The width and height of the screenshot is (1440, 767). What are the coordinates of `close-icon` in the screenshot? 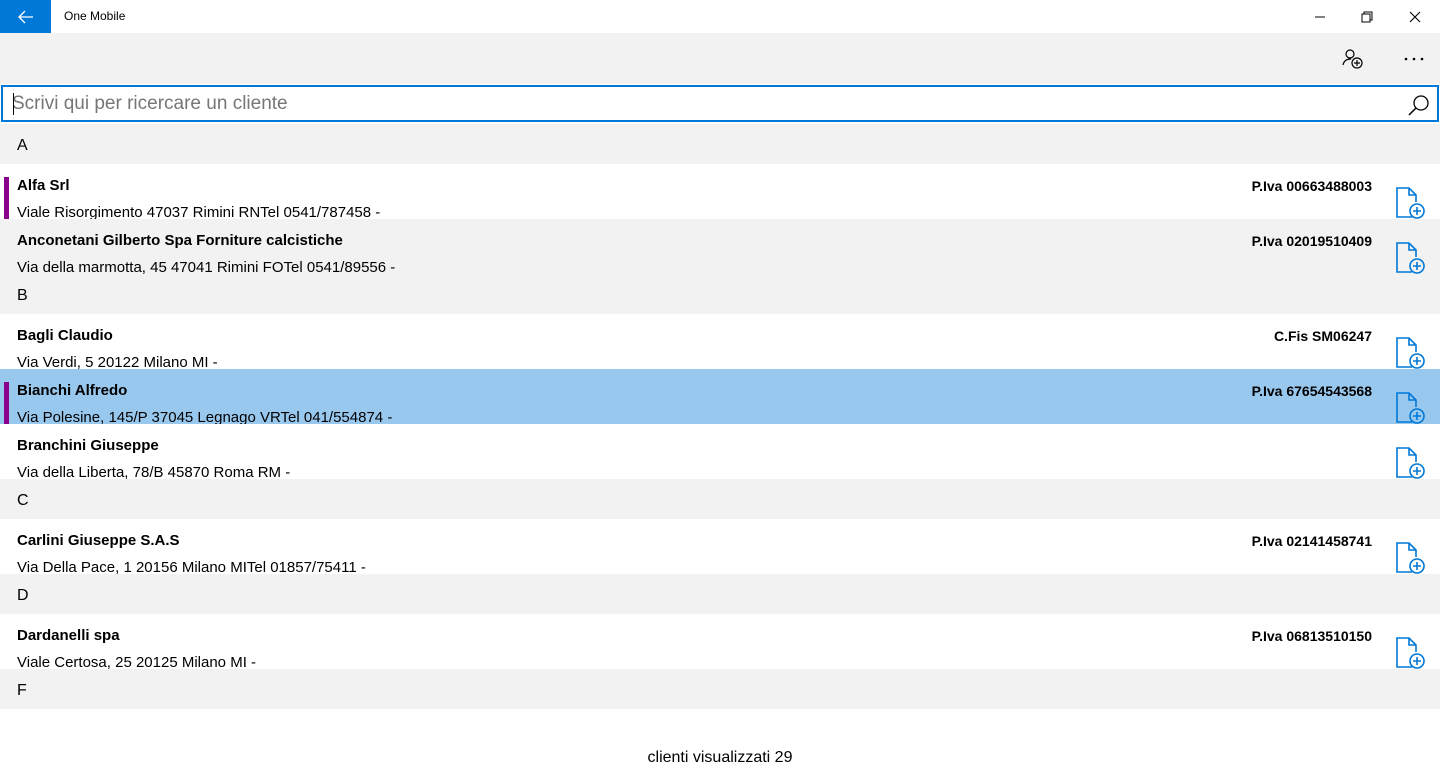 It's located at (1415, 16).